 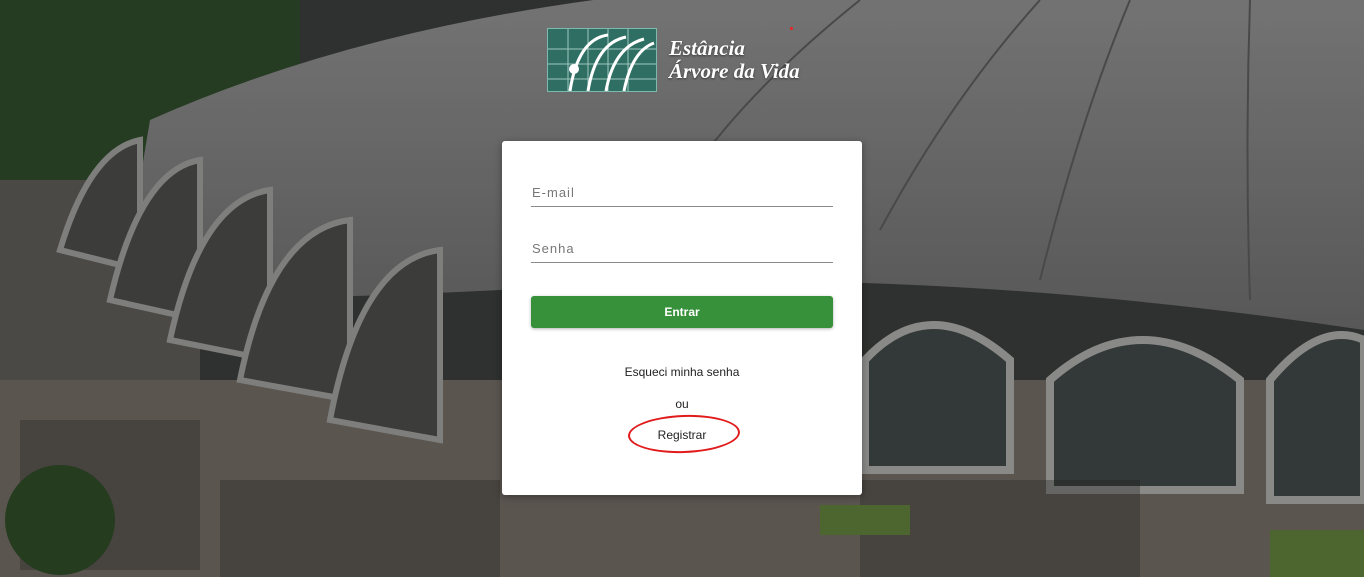 I want to click on email-field-wrapper, so click(x=682, y=192).